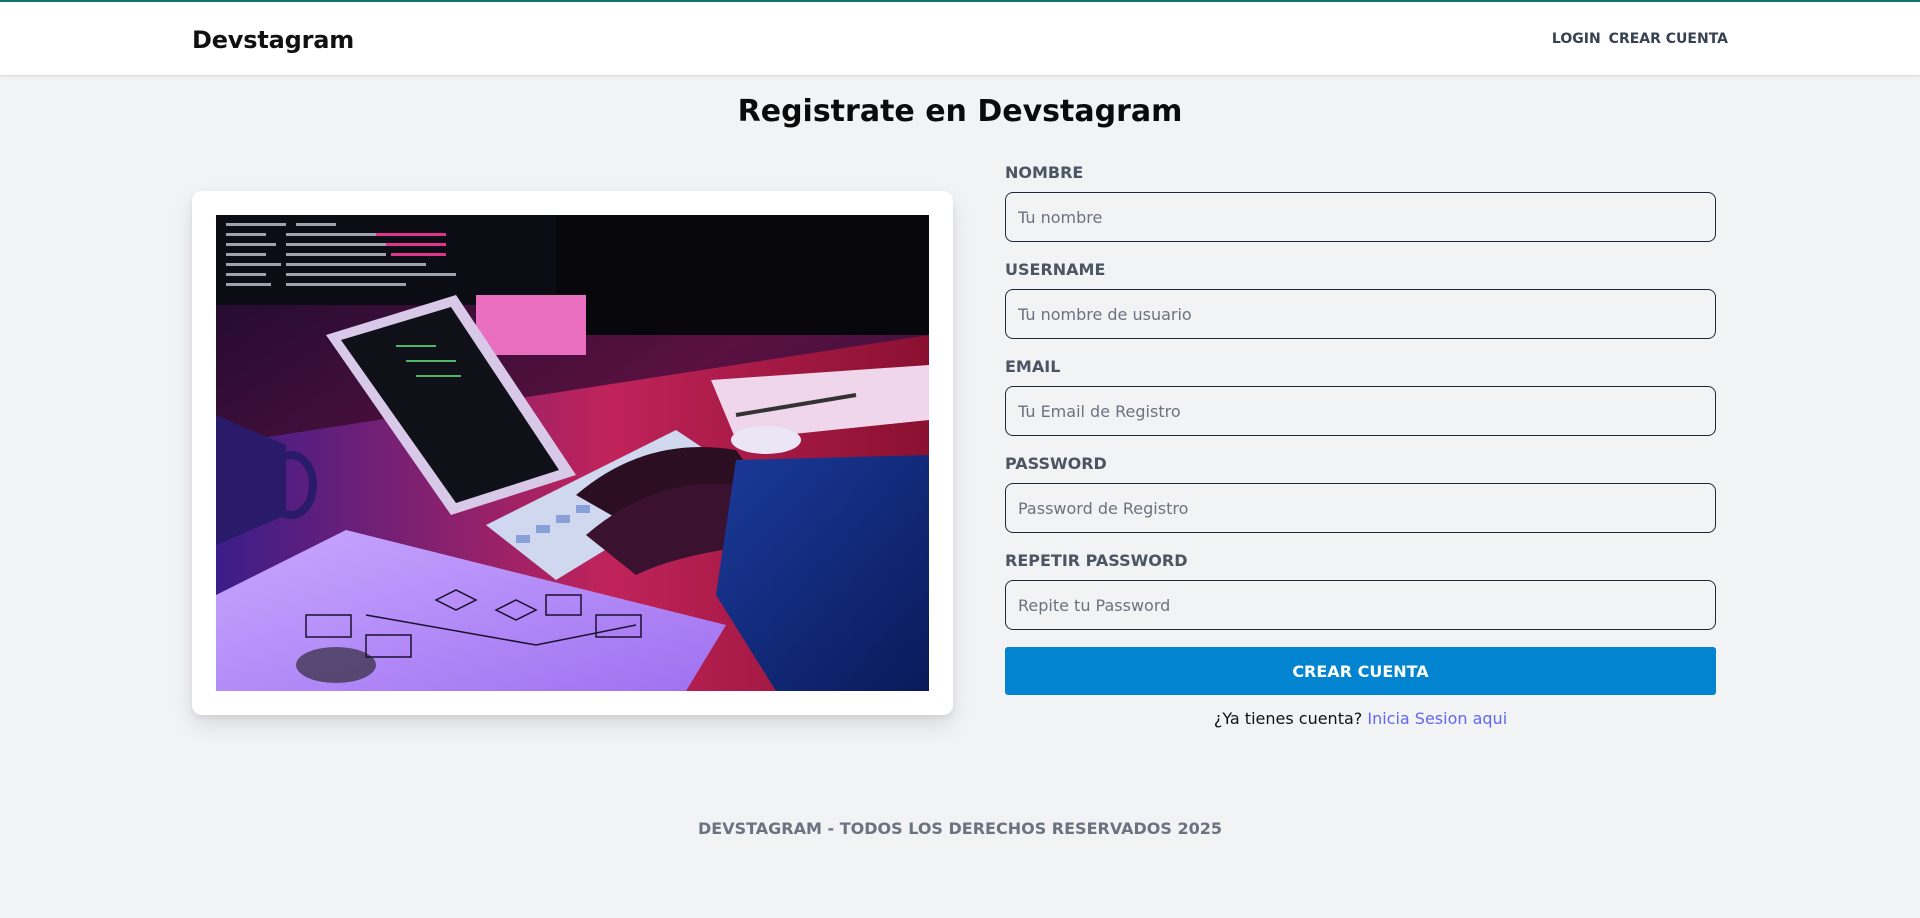  I want to click on field-email: EMAIL, so click(1360, 396).